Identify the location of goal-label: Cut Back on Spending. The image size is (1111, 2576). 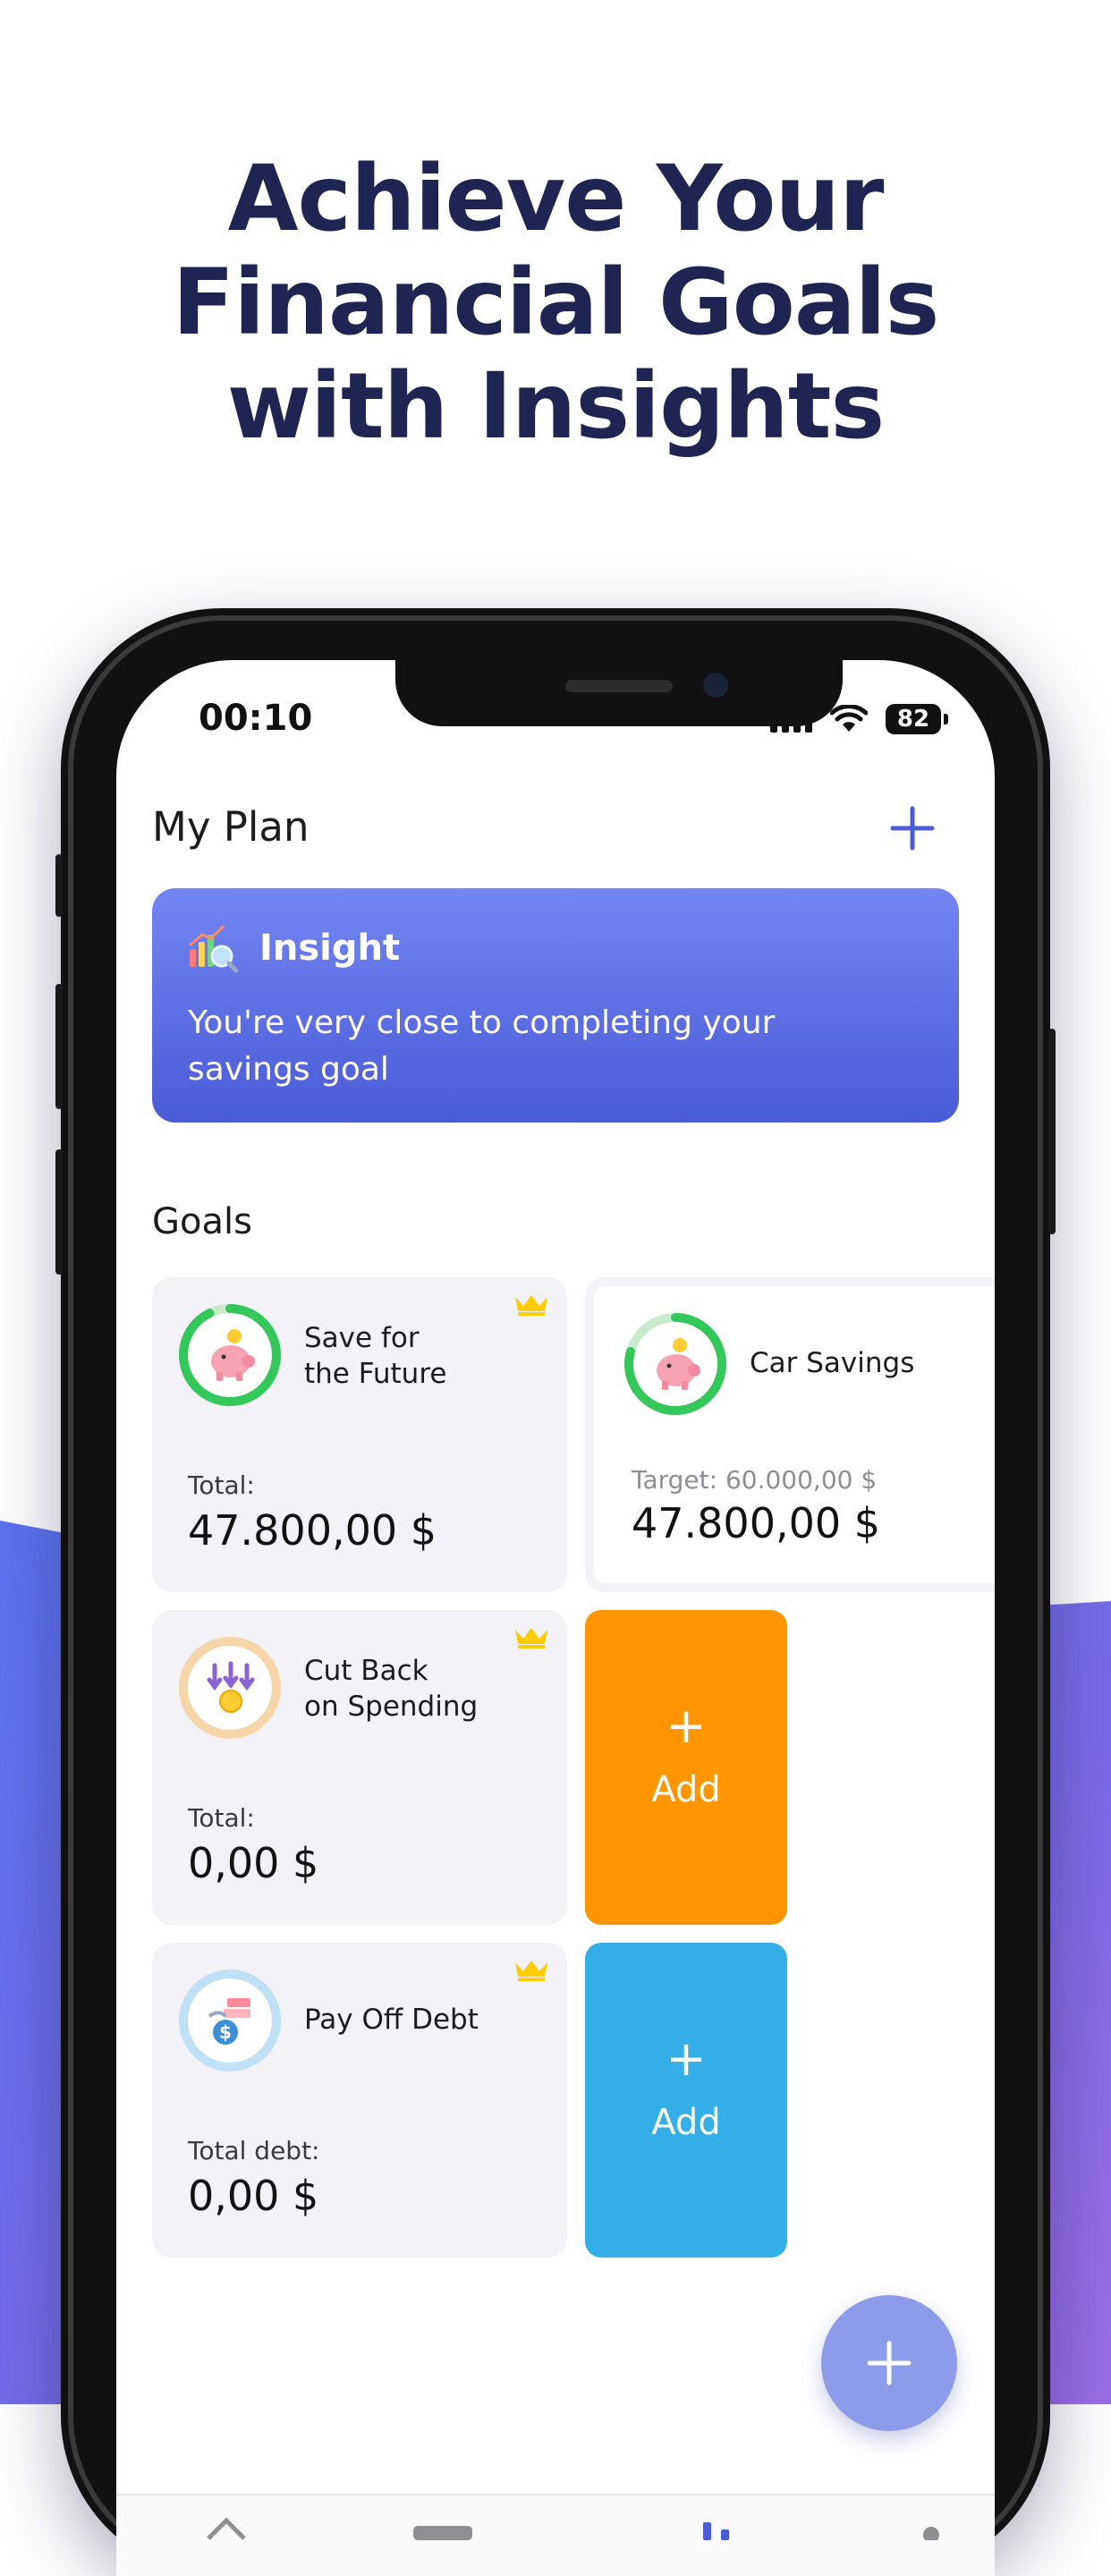
(391, 1689).